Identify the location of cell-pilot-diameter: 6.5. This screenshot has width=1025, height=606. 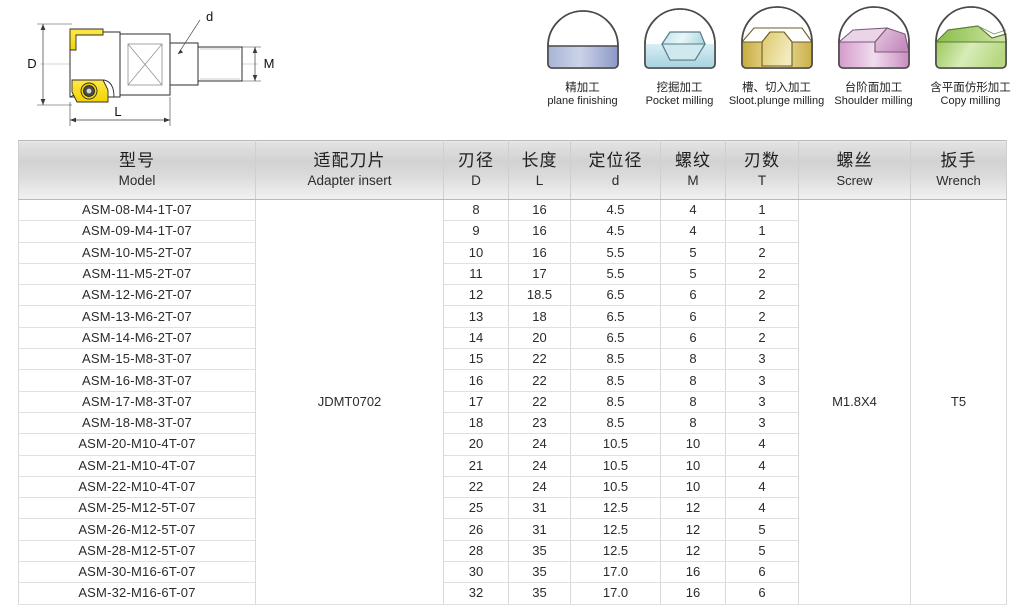
(615, 338).